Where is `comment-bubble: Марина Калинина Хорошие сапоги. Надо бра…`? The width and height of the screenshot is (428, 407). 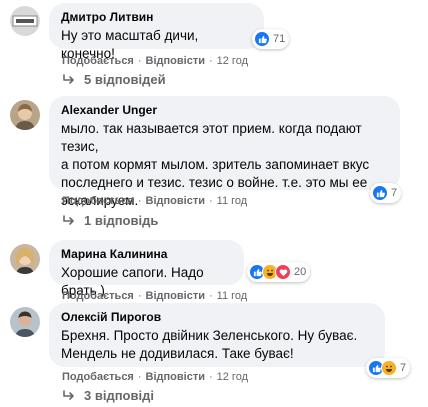 comment-bubble: Марина Калинина Хорошие сапоги. Надо бра… is located at coordinates (146, 269).